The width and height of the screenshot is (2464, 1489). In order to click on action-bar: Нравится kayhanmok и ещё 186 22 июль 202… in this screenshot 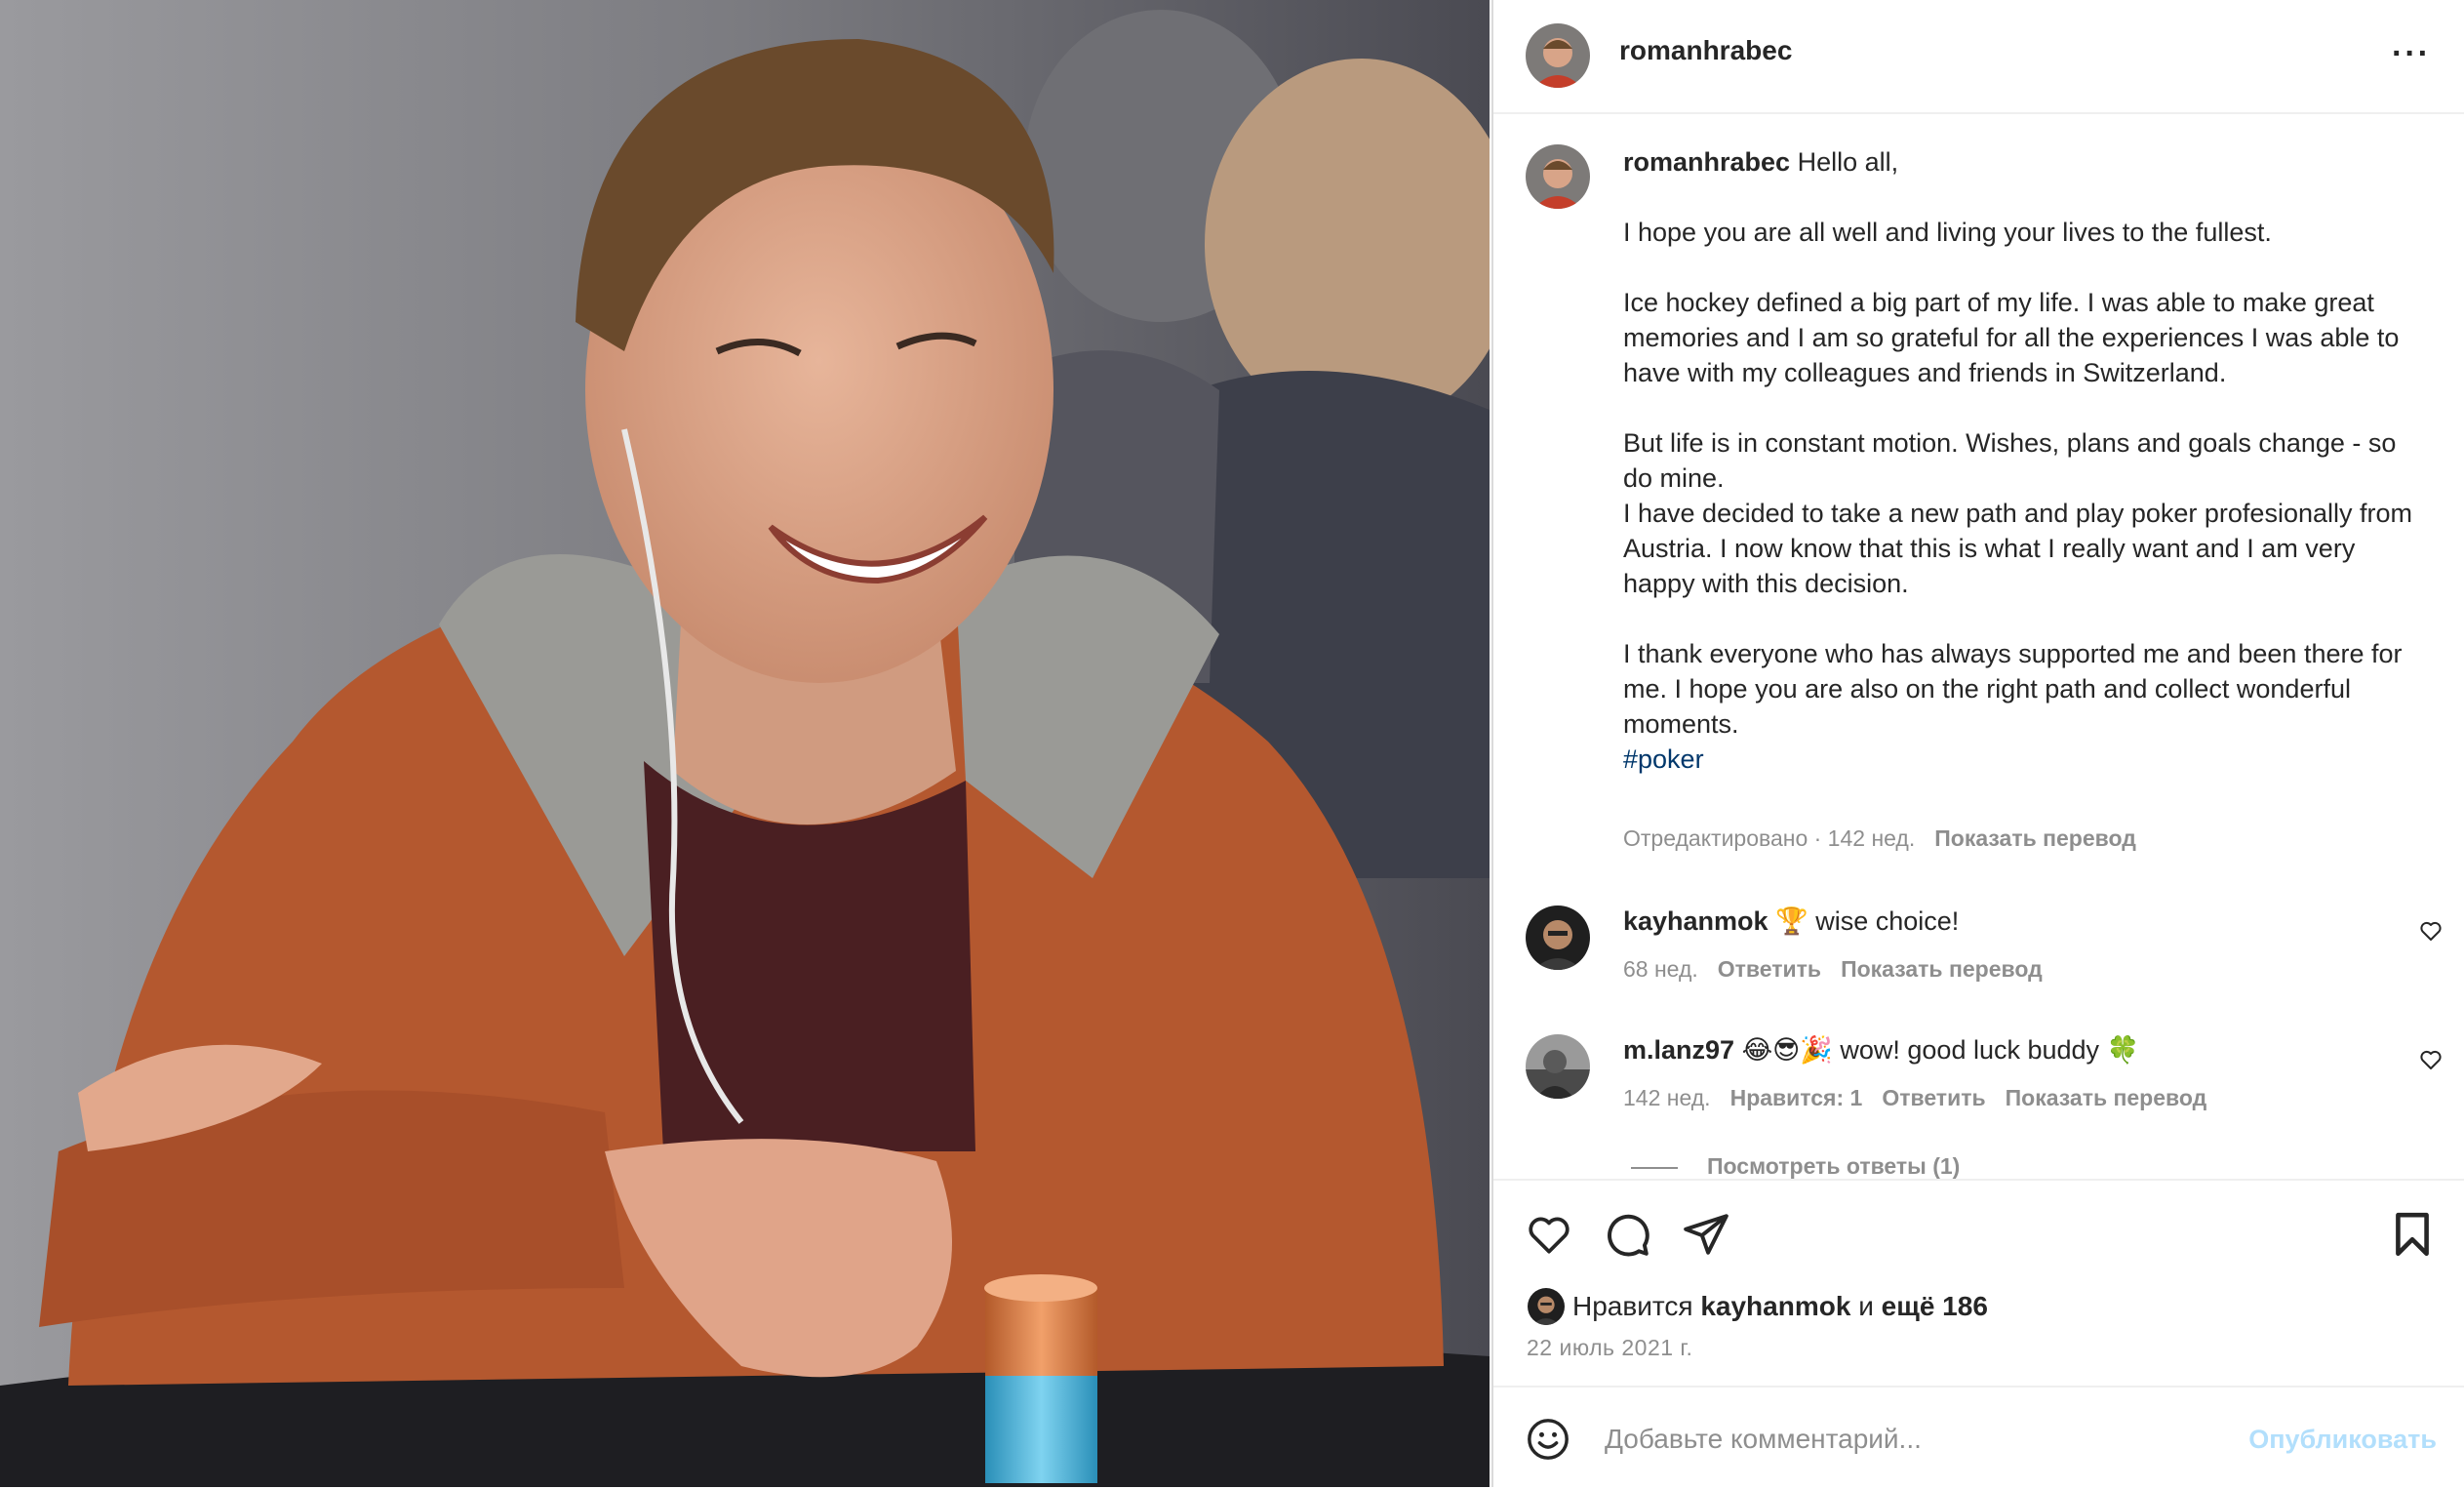, I will do `click(1978, 1283)`.